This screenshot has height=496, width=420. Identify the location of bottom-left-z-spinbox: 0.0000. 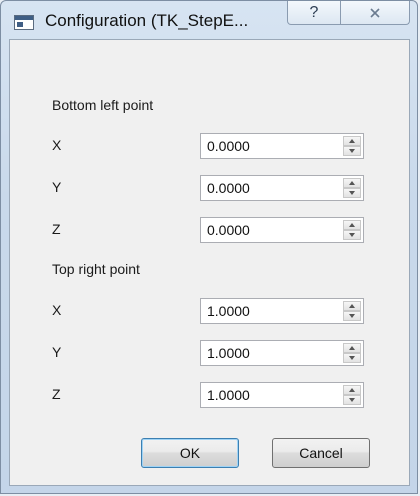
(282, 230).